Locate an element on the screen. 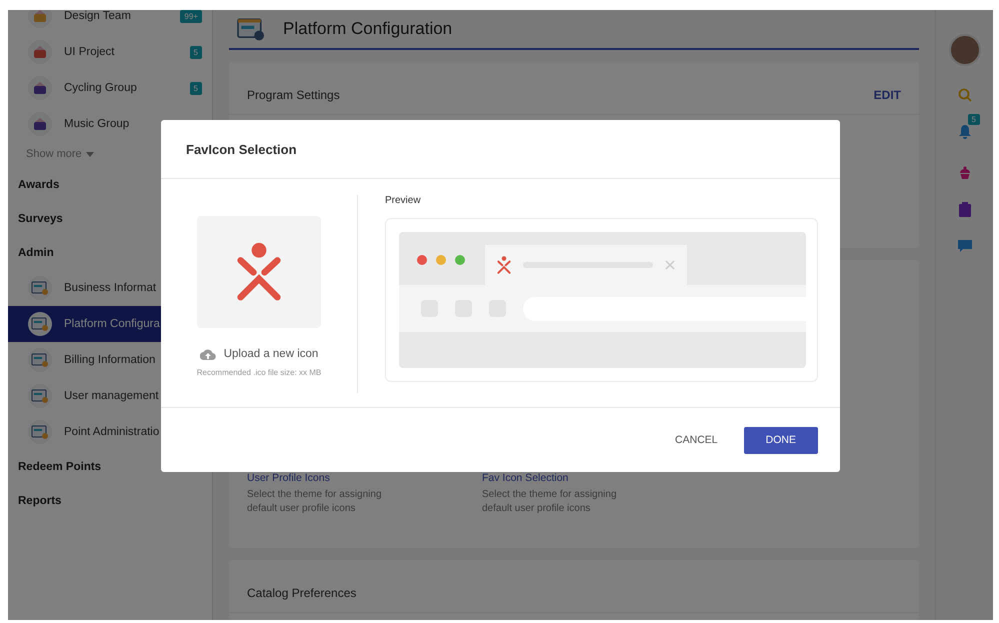  done-button: DONE is located at coordinates (781, 440).